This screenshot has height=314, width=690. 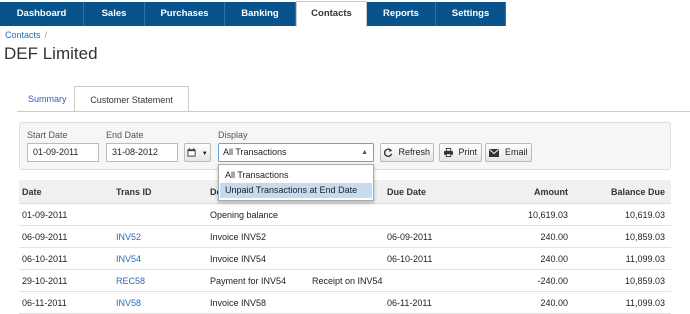 I want to click on tab-dashboard: Dashboard, so click(x=42, y=14).